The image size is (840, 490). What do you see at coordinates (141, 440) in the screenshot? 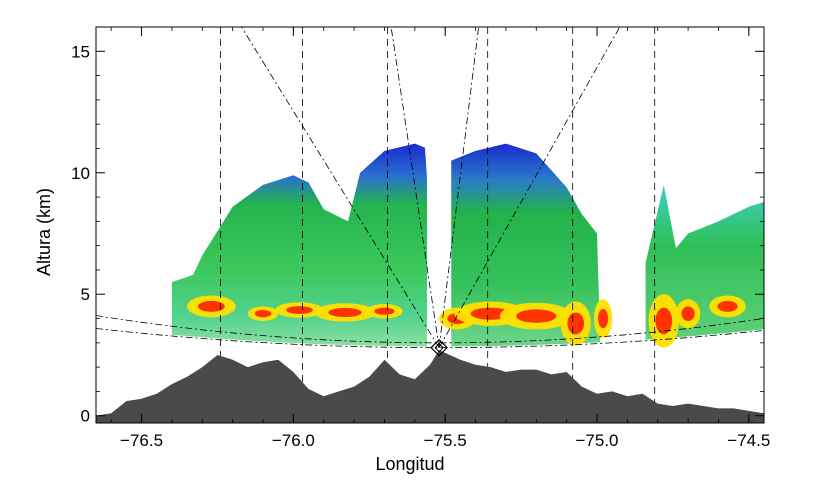
I see `x-tick-label: −76.5` at bounding box center [141, 440].